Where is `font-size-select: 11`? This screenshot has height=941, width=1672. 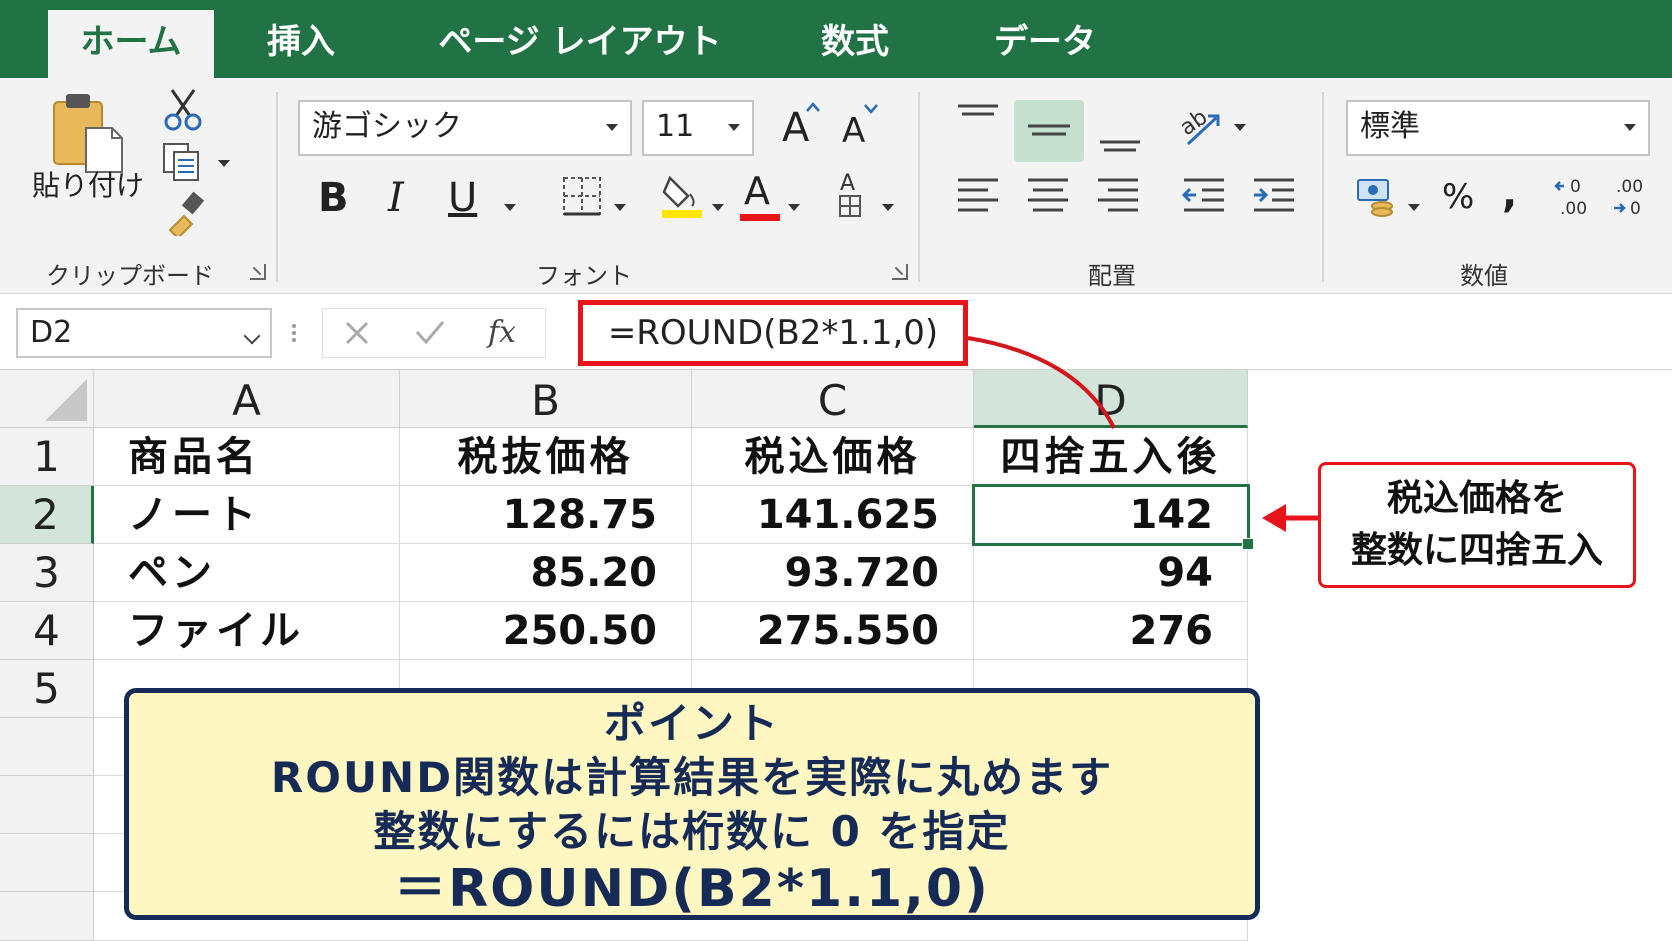
font-size-select: 11 is located at coordinates (698, 128).